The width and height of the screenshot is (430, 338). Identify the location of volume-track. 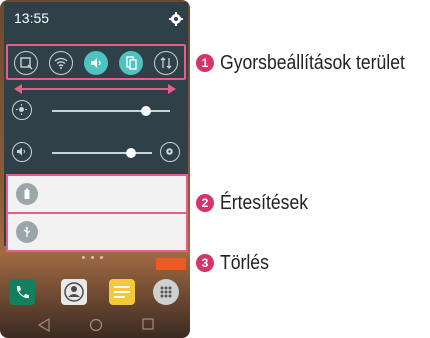
(102, 153).